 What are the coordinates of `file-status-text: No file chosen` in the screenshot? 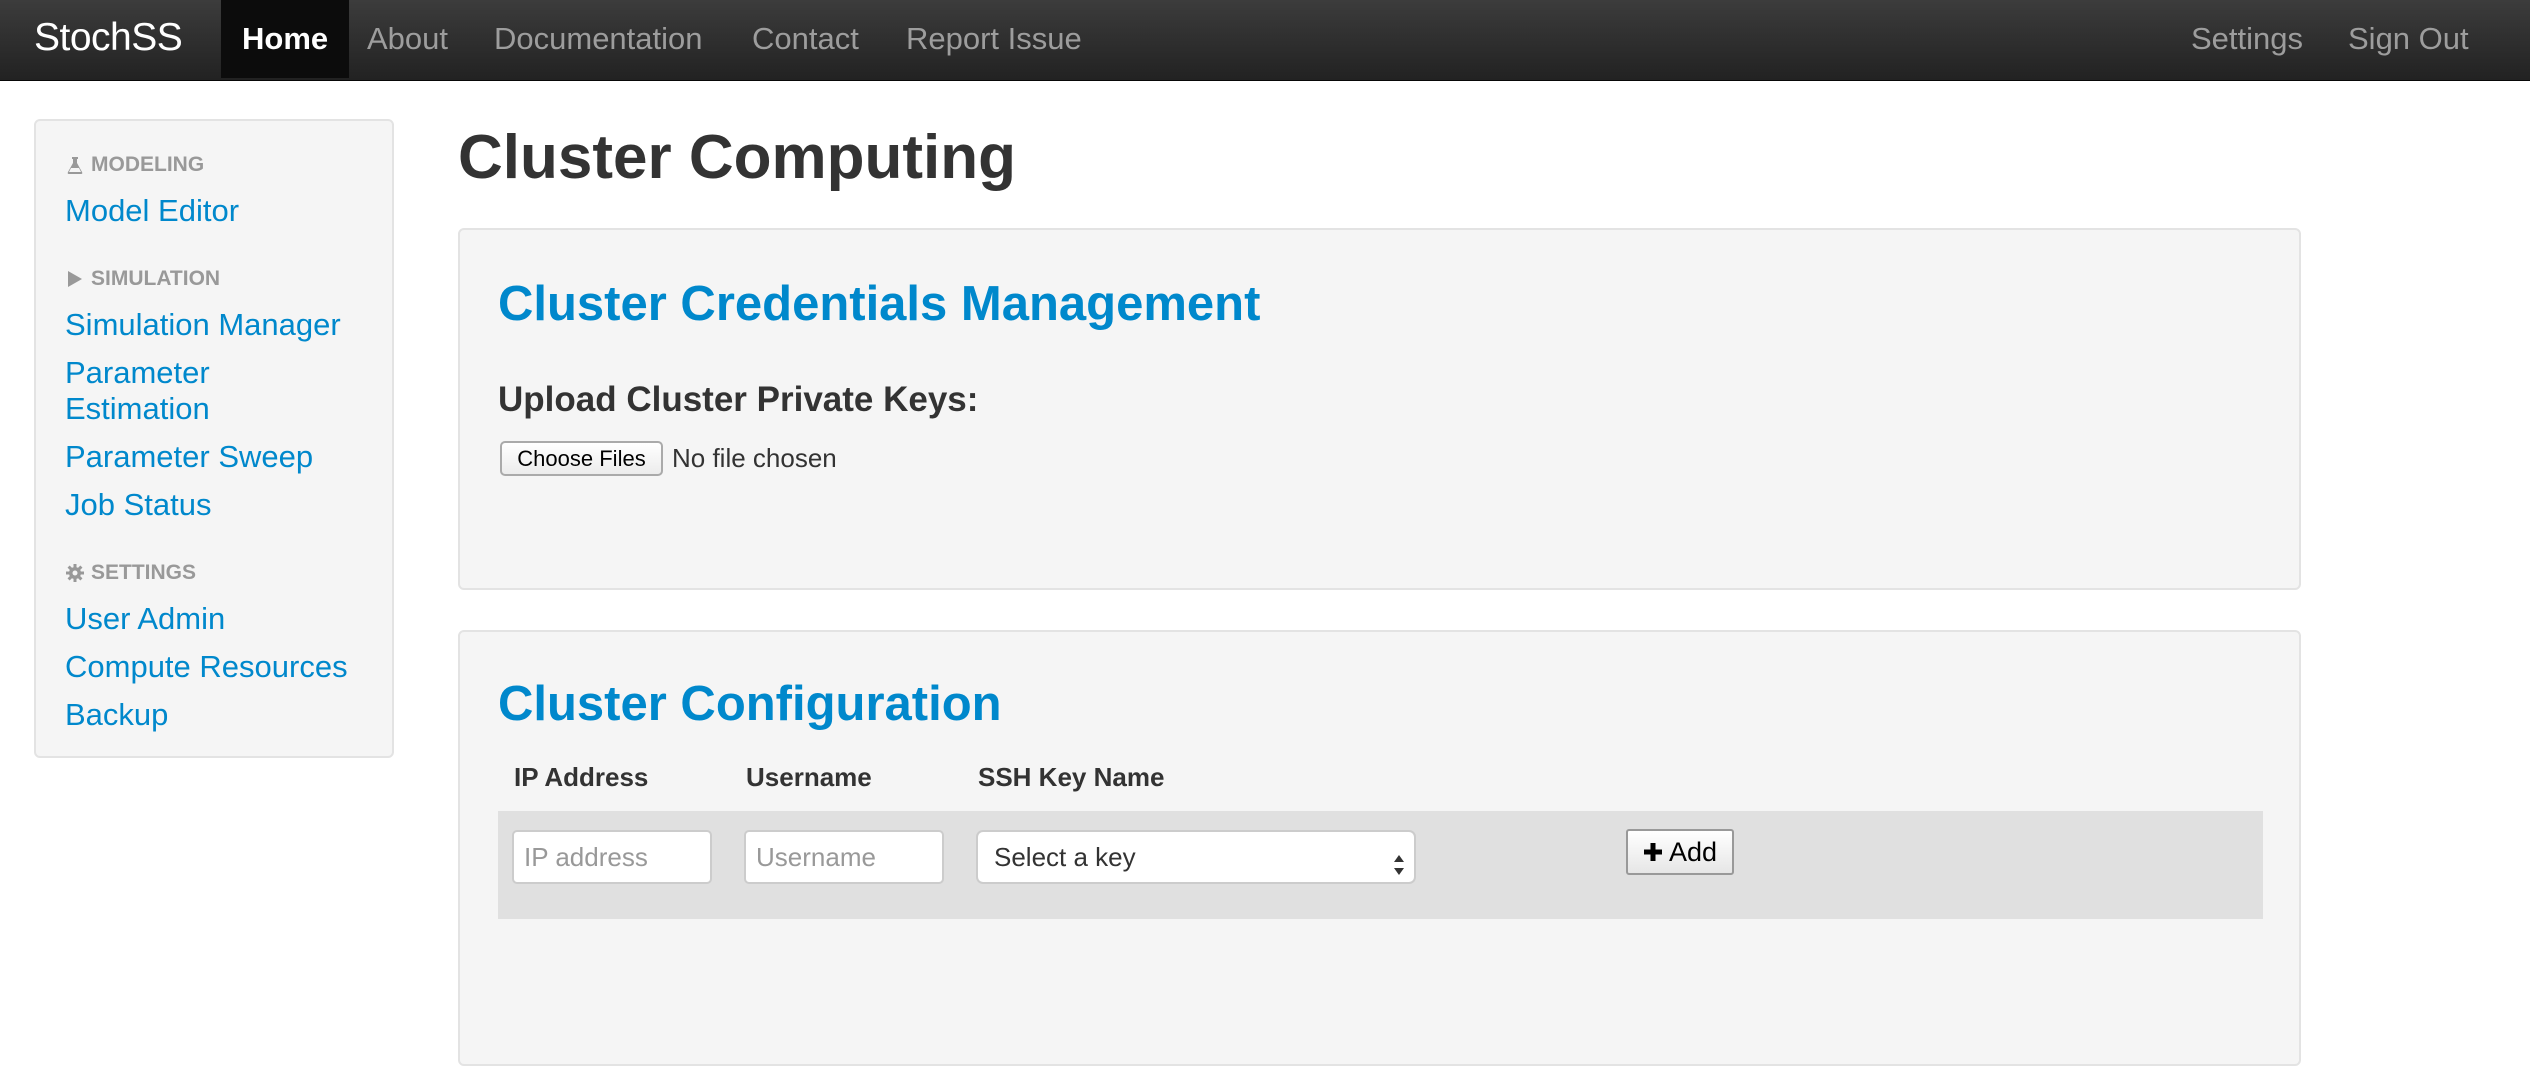 It's located at (754, 458).